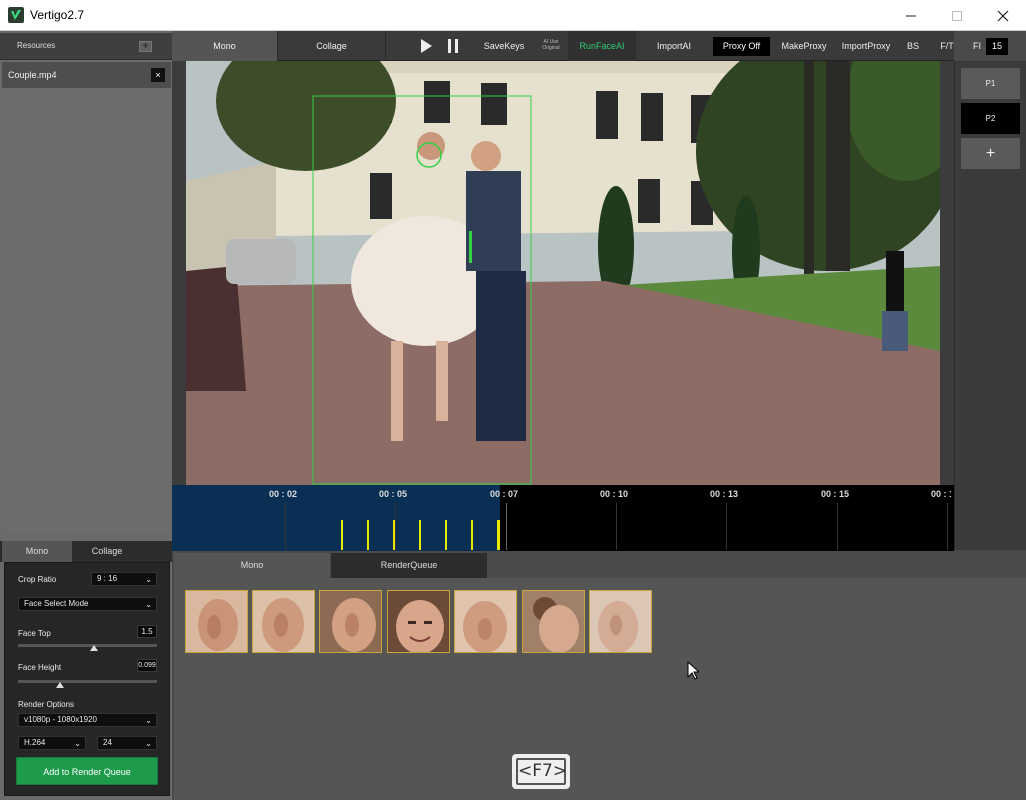 The image size is (1026, 800). I want to click on pause-icon, so click(453, 46).